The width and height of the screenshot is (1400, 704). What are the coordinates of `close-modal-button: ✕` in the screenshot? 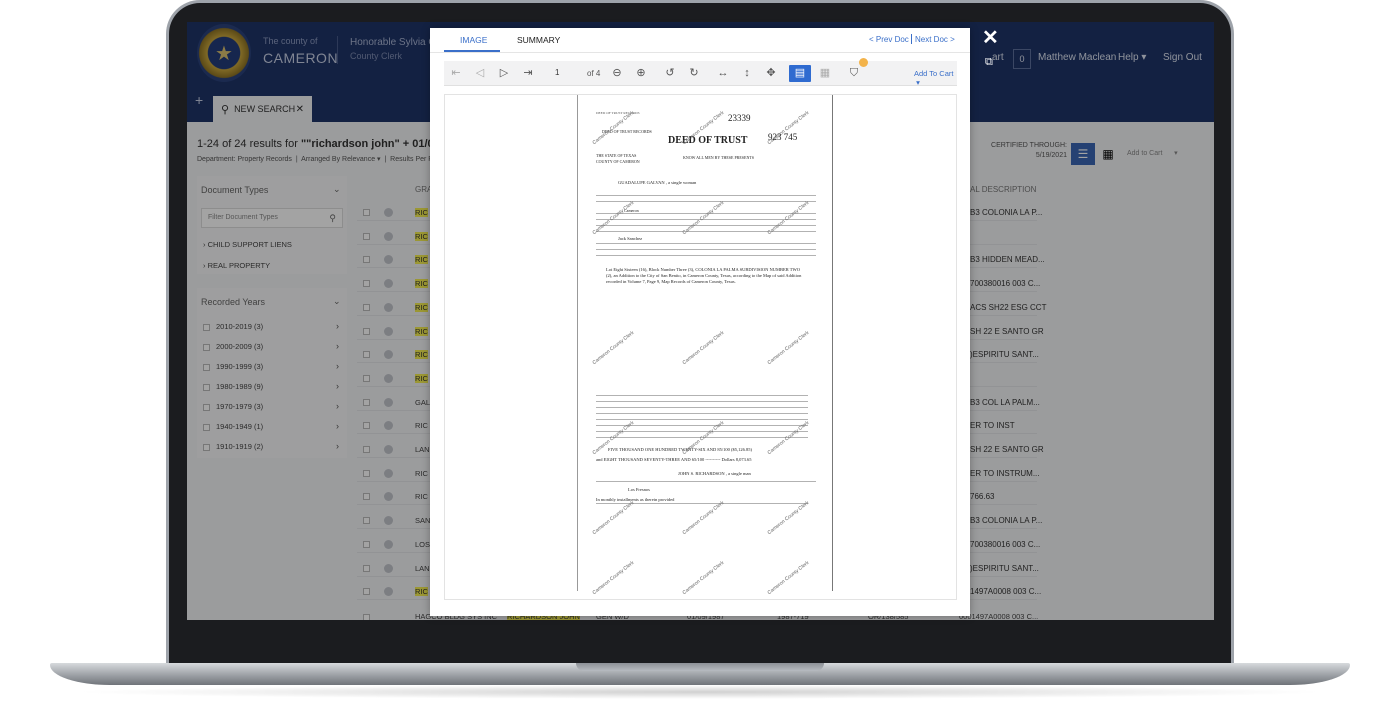 It's located at (990, 37).